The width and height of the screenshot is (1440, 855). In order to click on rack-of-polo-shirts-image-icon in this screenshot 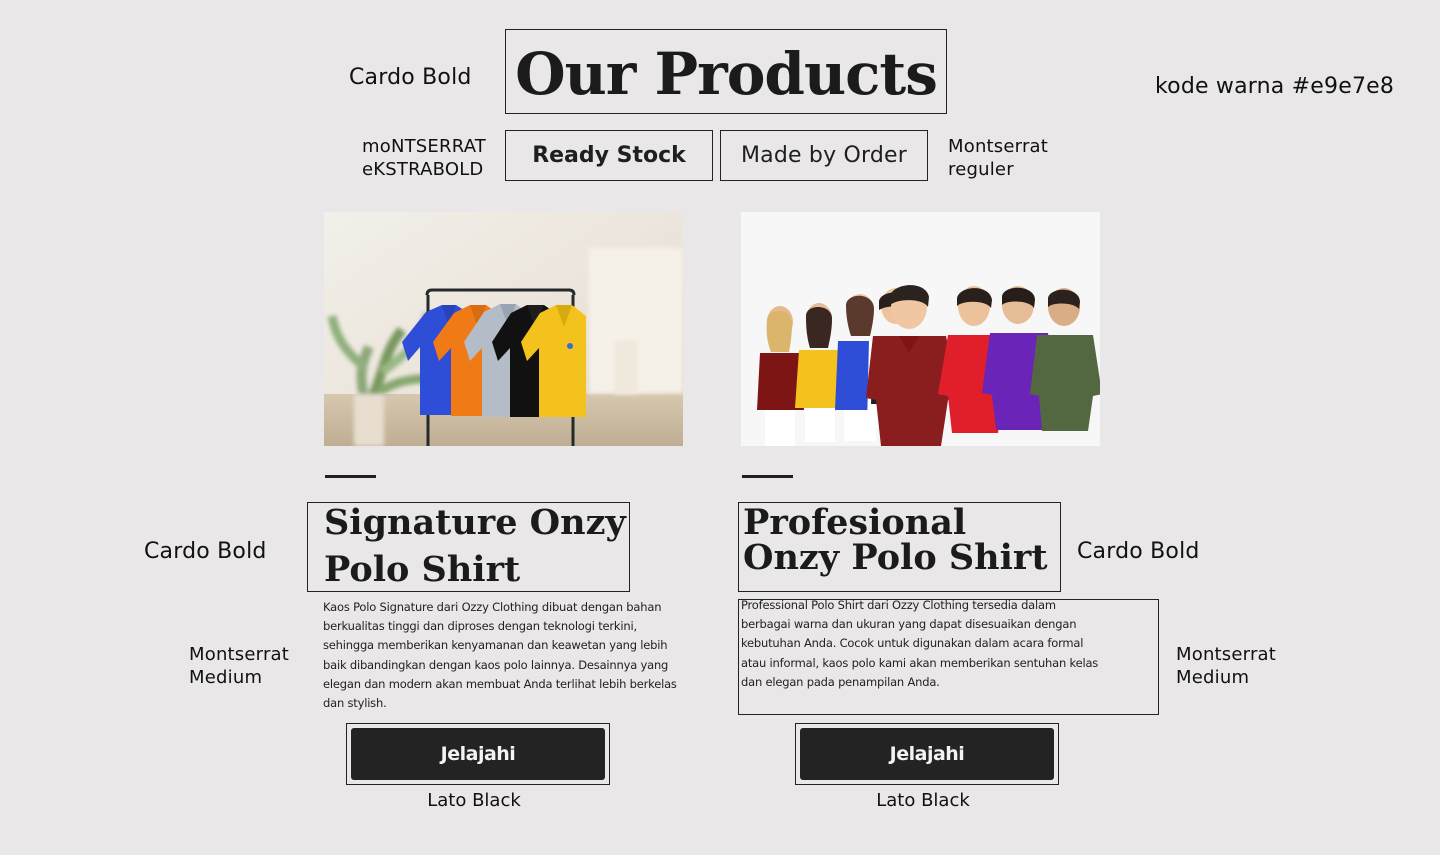, I will do `click(503, 329)`.